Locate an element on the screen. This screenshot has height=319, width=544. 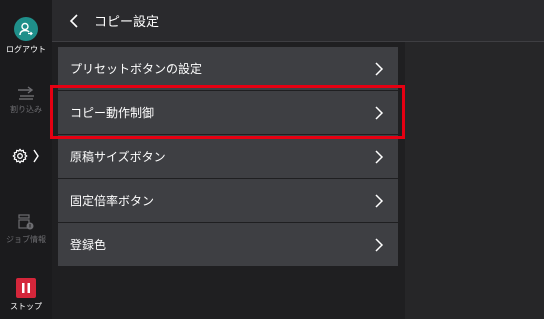
logout-label: ログアウト is located at coordinates (26, 49).